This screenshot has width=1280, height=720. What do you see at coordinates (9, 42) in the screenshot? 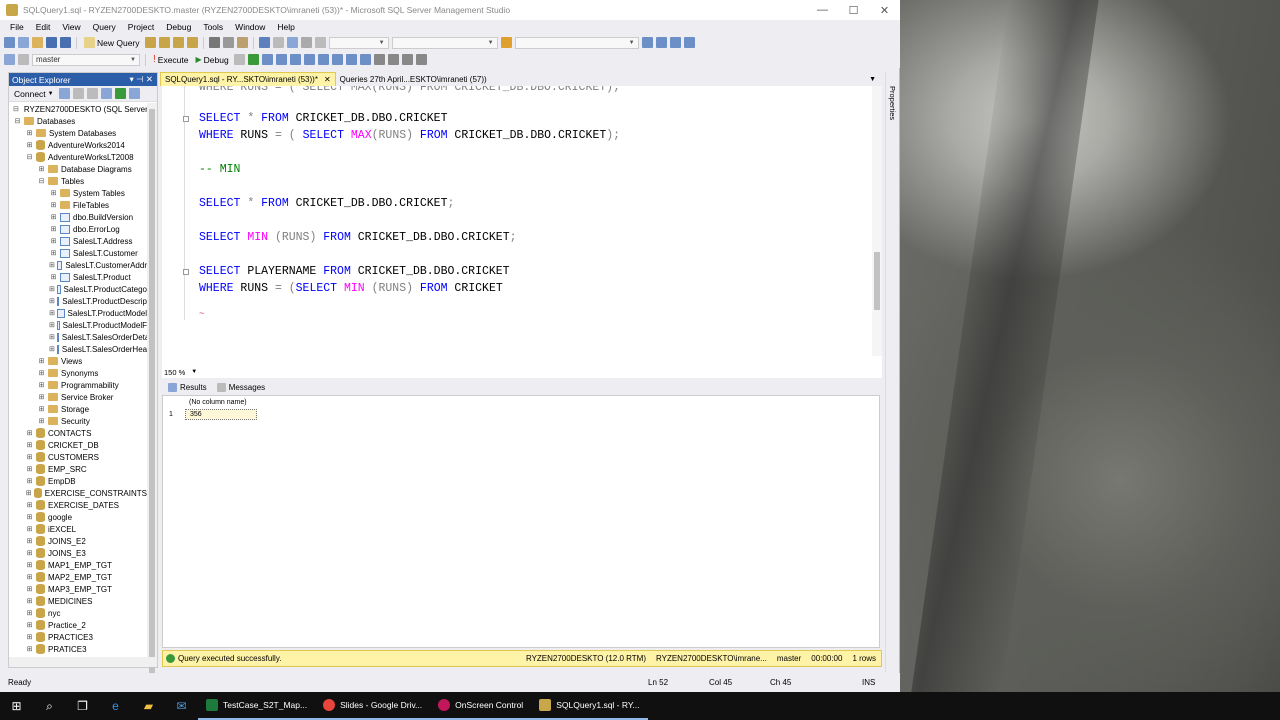
I see `new-project-icon` at bounding box center [9, 42].